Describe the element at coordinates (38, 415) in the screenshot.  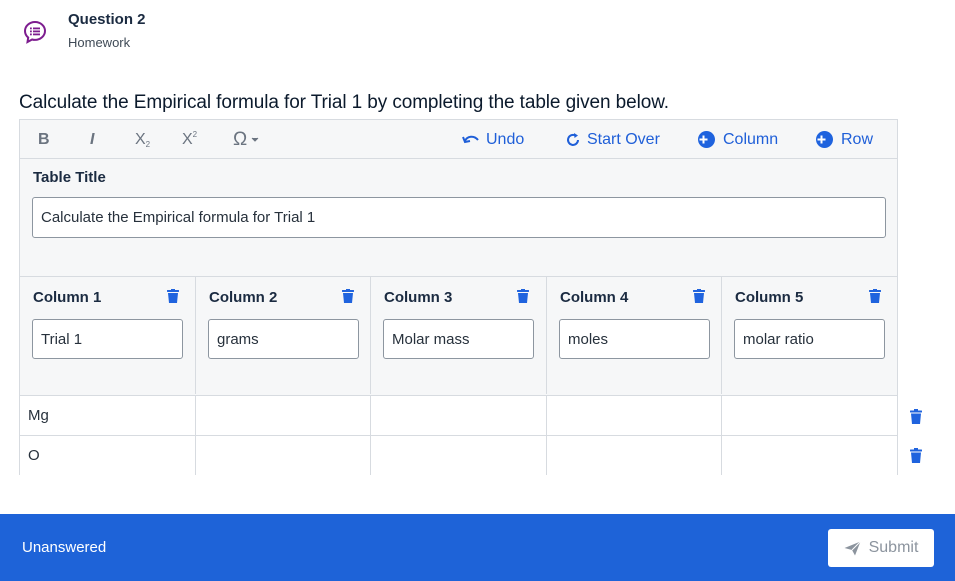
I see `cell-text: Mg` at that location.